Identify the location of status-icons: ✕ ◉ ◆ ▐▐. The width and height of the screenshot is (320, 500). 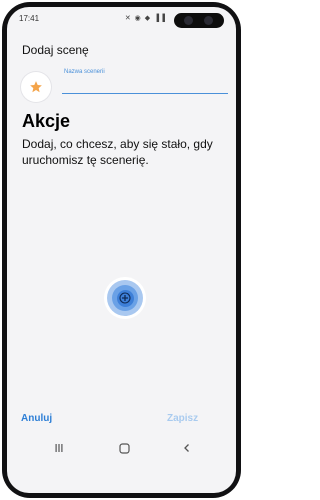
(145, 18).